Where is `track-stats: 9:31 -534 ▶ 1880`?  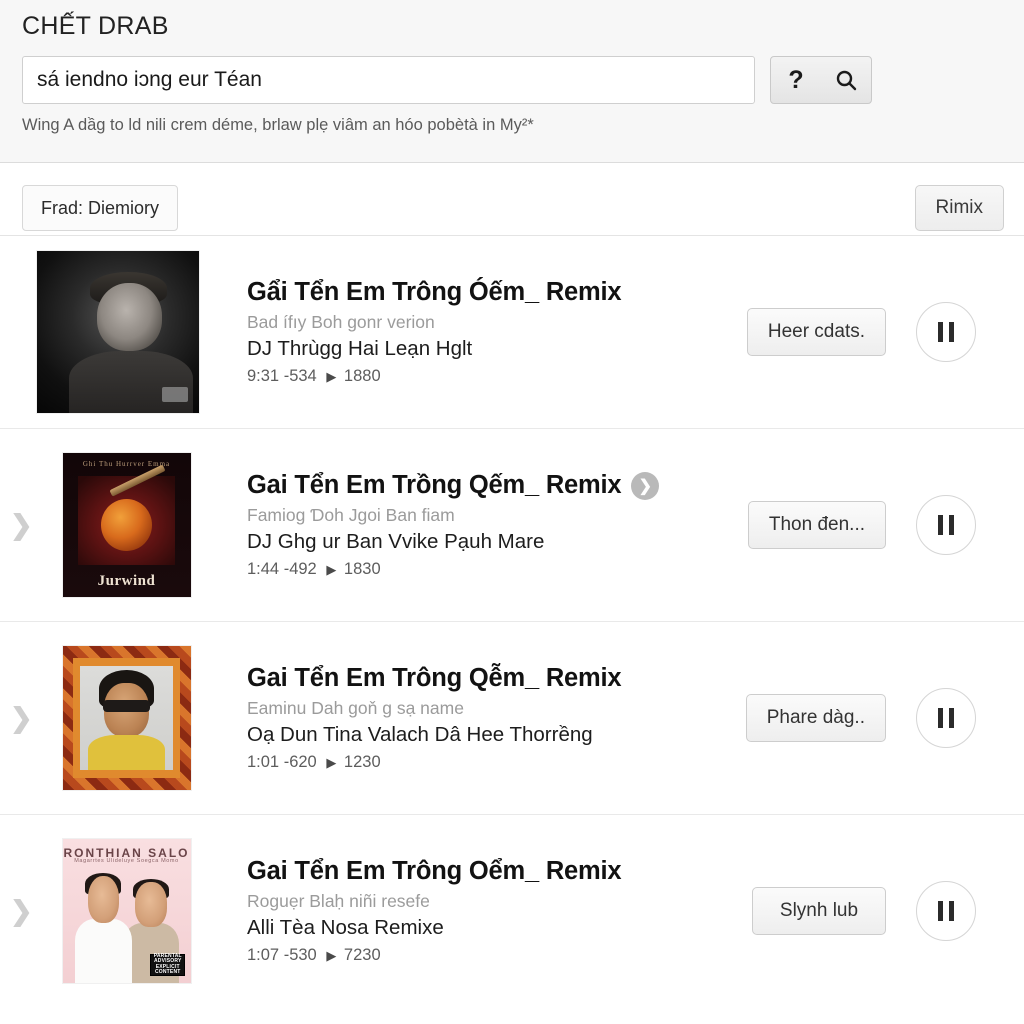 track-stats: 9:31 -534 ▶ 1880 is located at coordinates (497, 376).